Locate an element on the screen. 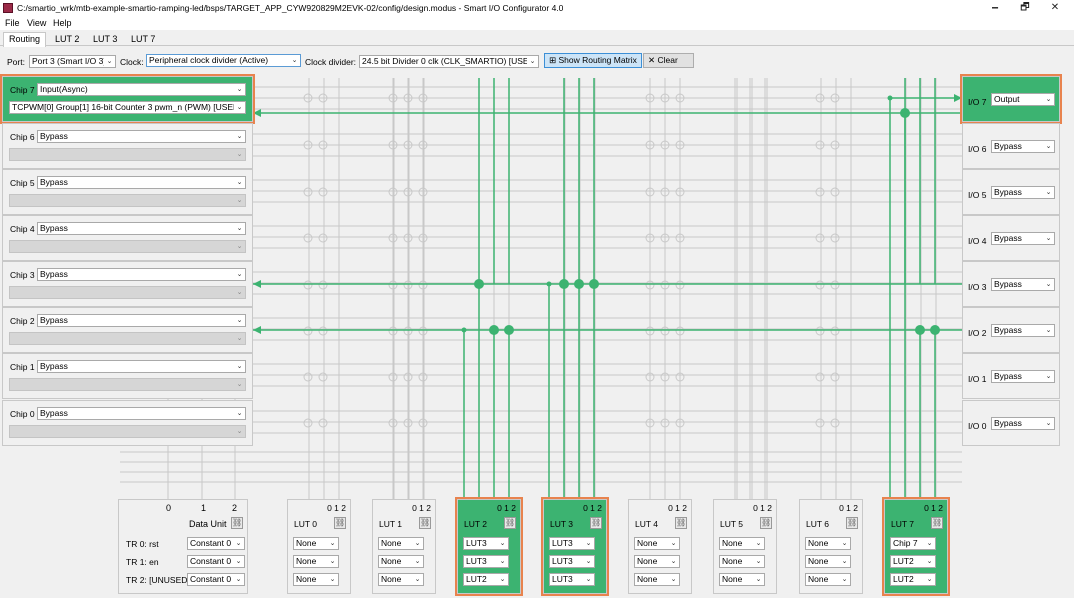  lut-input-2-select: LUT3 ⌄ is located at coordinates (572, 579).